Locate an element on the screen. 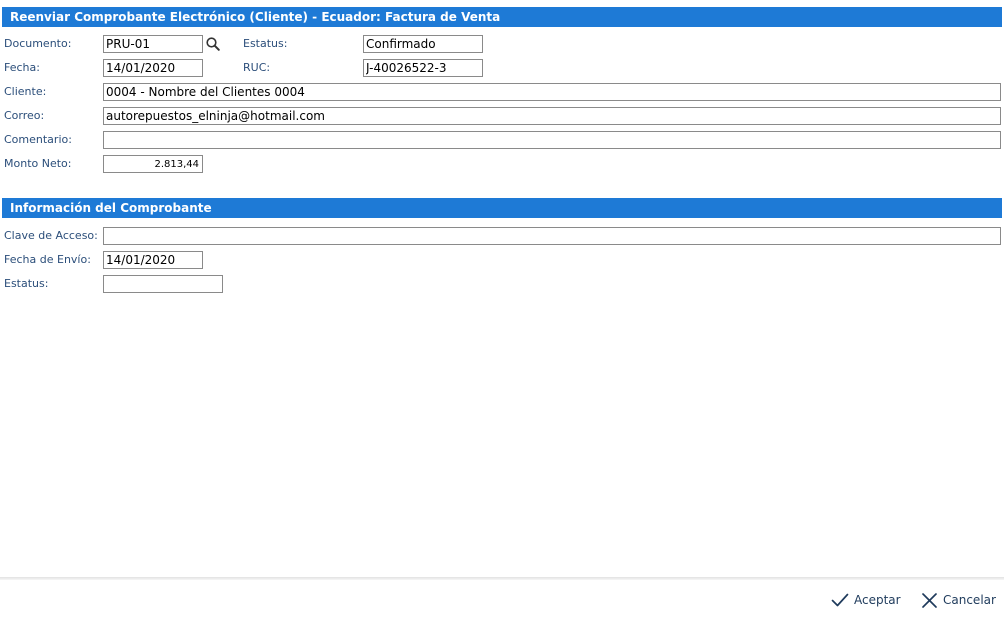 The image size is (1004, 620). documento-field is located at coordinates (153, 44).